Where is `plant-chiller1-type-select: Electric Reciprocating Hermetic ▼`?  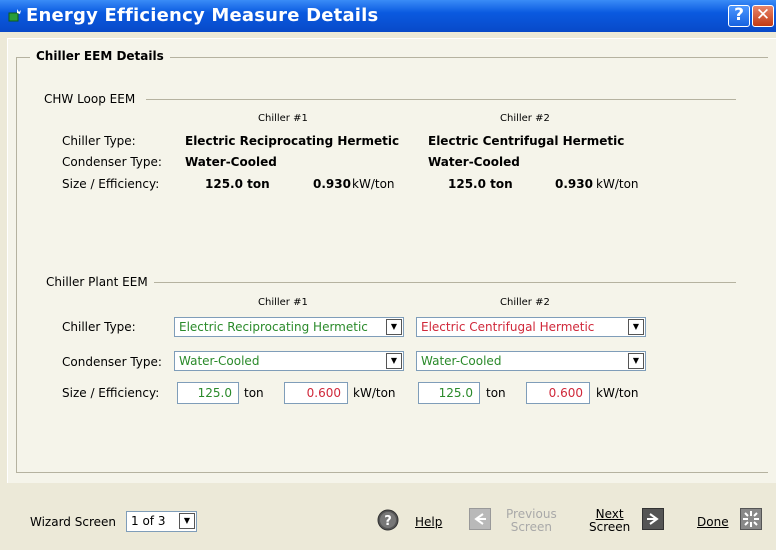
plant-chiller1-type-select: Electric Reciprocating Hermetic ▼ is located at coordinates (289, 327).